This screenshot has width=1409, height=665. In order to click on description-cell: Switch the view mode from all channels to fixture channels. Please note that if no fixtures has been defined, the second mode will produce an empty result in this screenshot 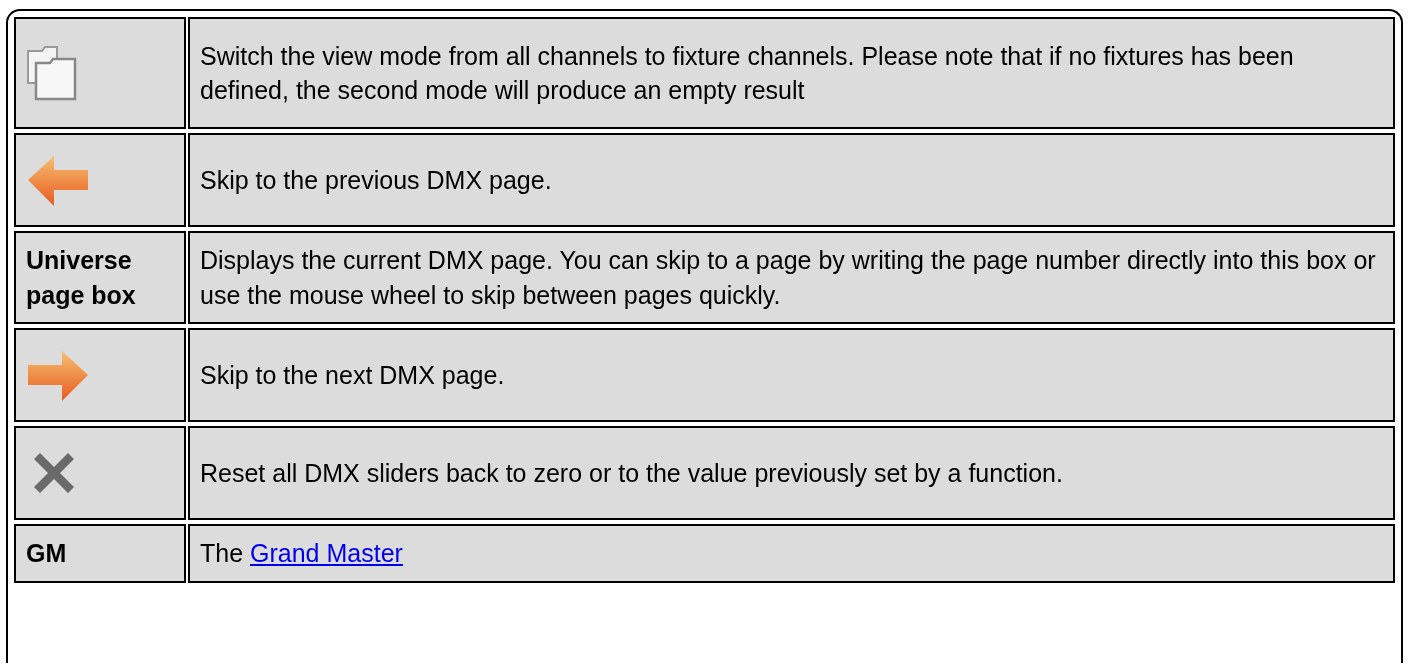, I will do `click(791, 73)`.